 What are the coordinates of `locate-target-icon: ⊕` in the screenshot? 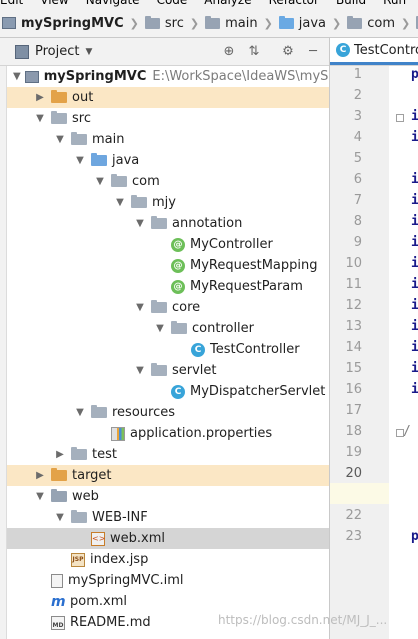 It's located at (229, 52).